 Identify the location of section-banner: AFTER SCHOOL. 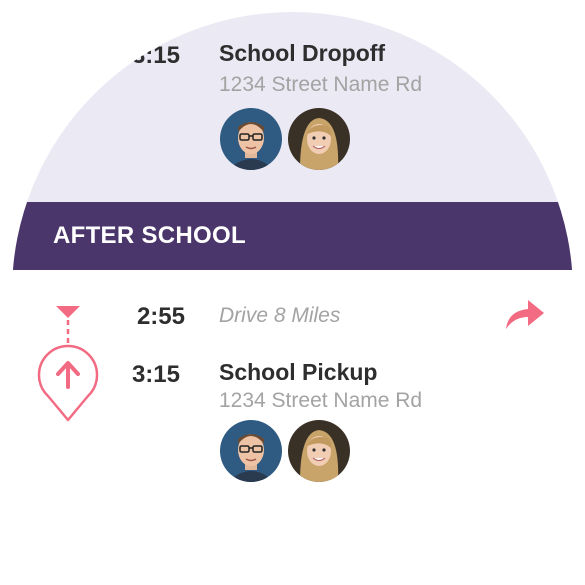
(292, 236).